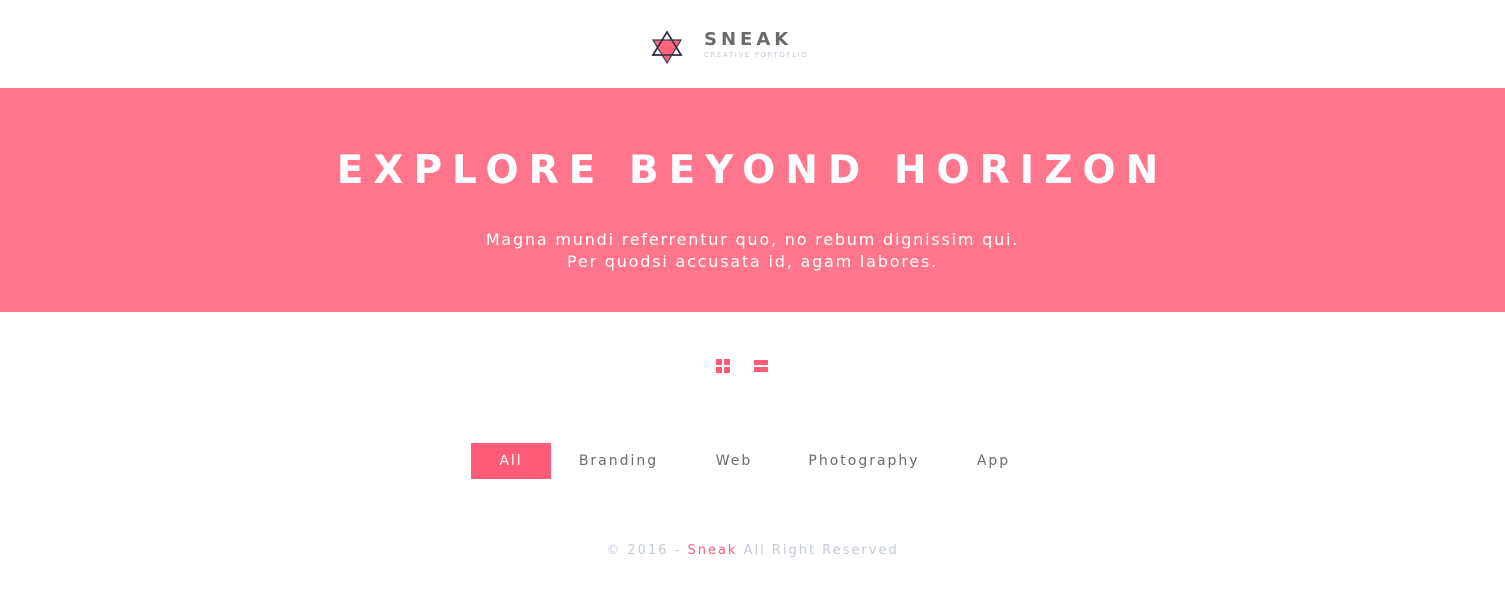 The height and width of the screenshot is (613, 1505). What do you see at coordinates (864, 461) in the screenshot?
I see `filter-photography: Photography` at bounding box center [864, 461].